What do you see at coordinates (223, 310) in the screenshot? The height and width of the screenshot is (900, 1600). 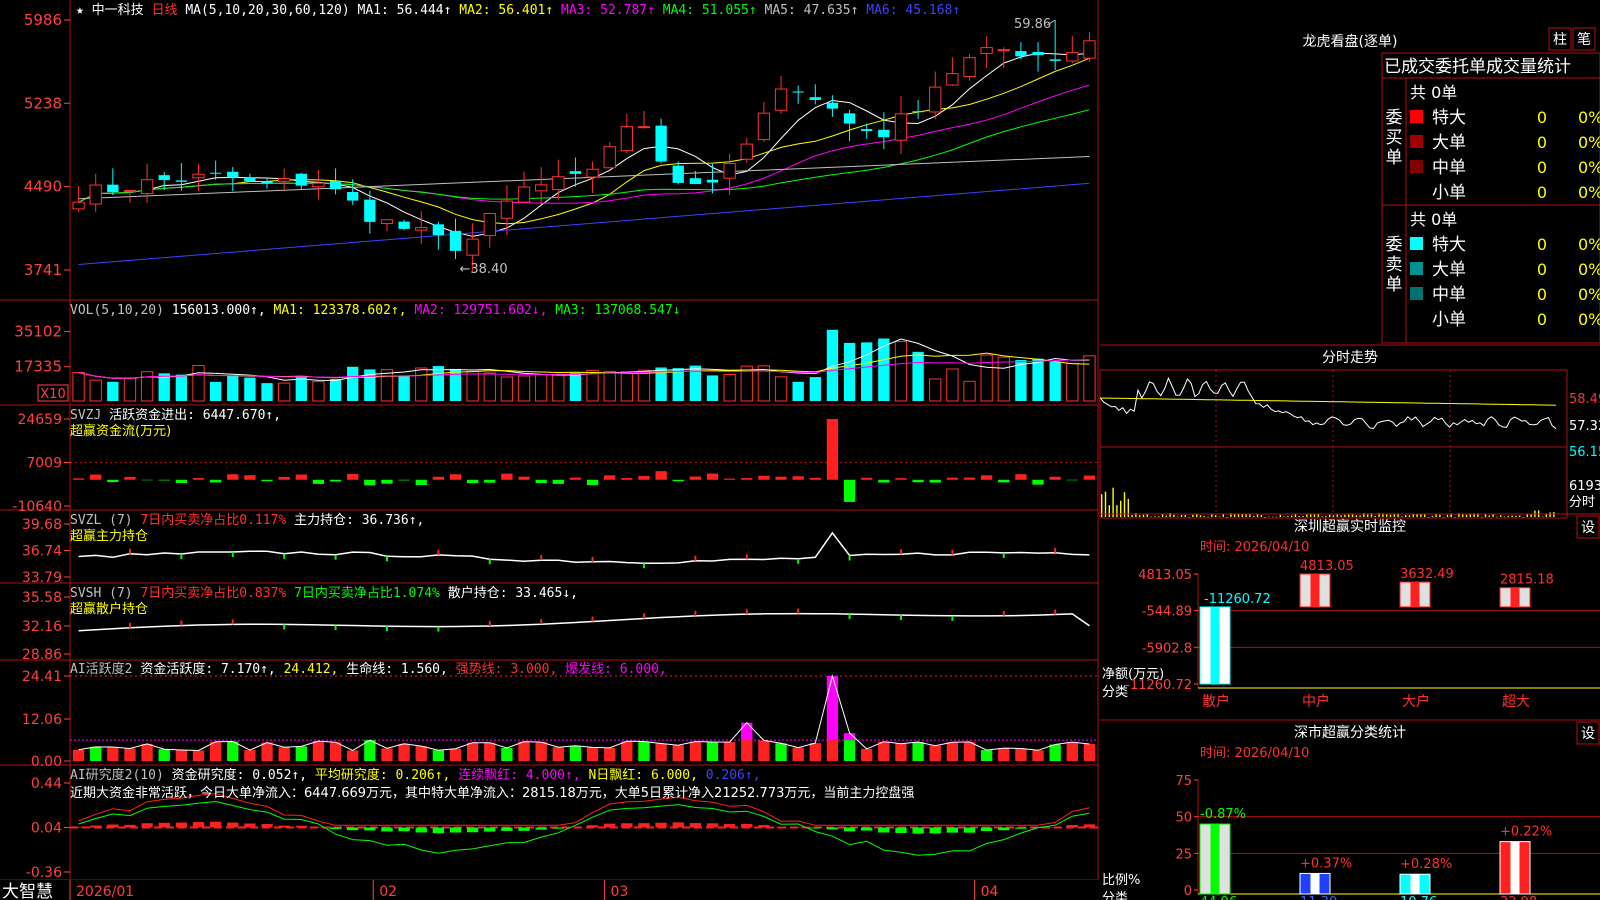 I see `vol-value: 156013.000↑,` at bounding box center [223, 310].